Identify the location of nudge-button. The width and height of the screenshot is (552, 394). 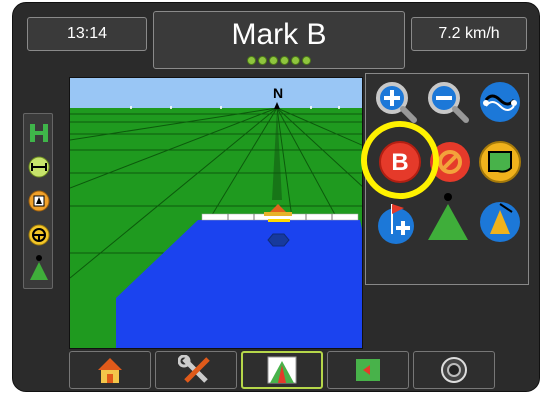
(500, 222).